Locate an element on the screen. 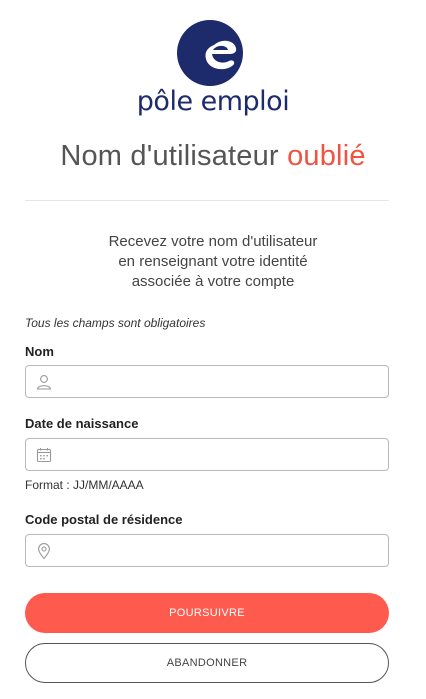  intro-line: Recevez votre nom d'utilisateur is located at coordinates (213, 241).